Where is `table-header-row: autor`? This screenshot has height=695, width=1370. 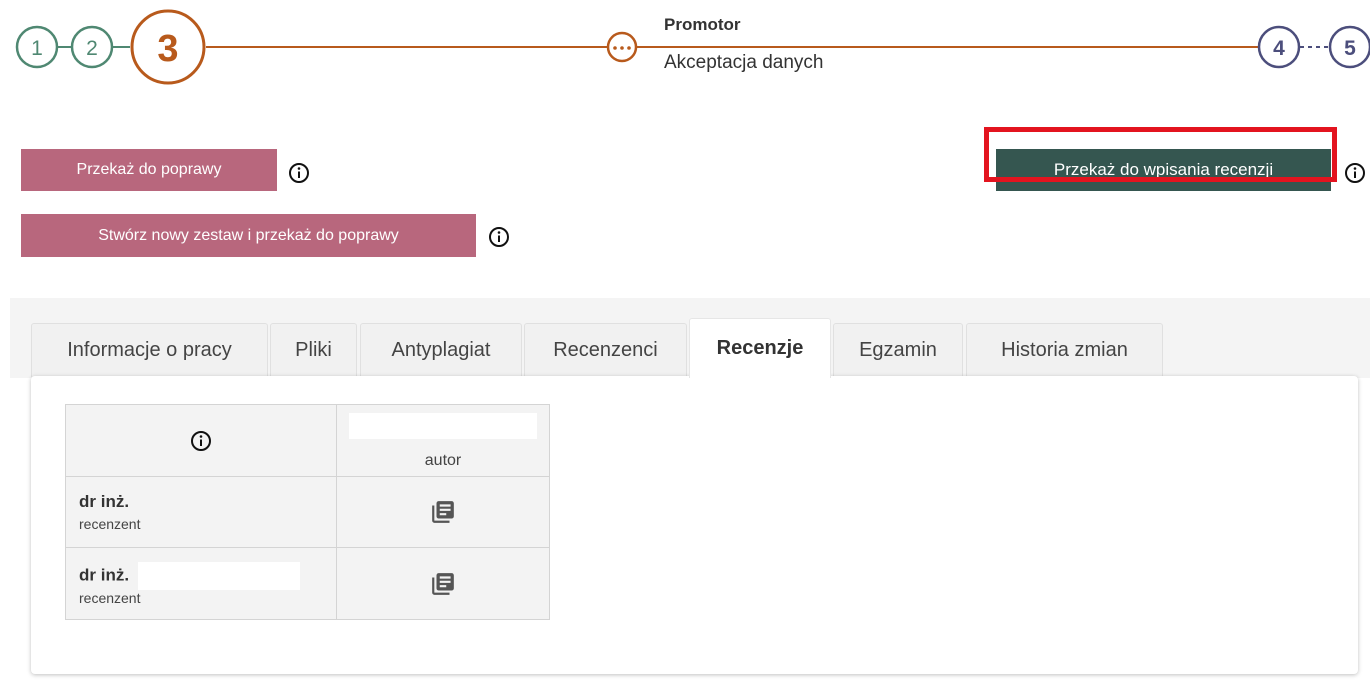 table-header-row: autor is located at coordinates (307, 440).